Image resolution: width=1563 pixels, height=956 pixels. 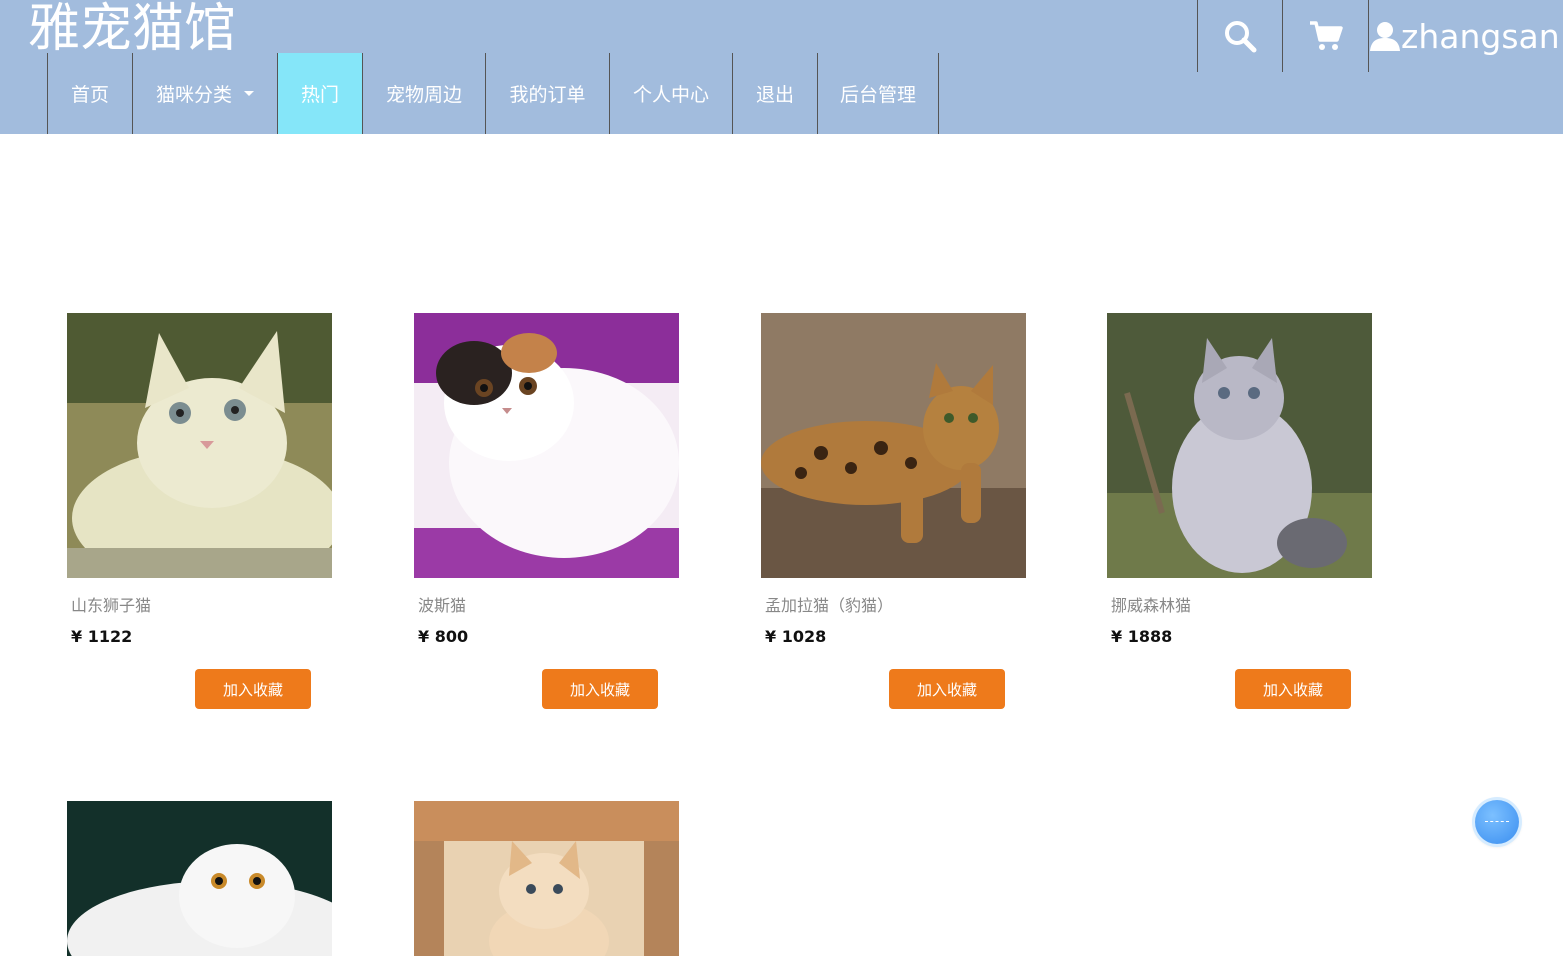 I want to click on nav-pet-supplies-label: 宠物周边, so click(x=423, y=95).